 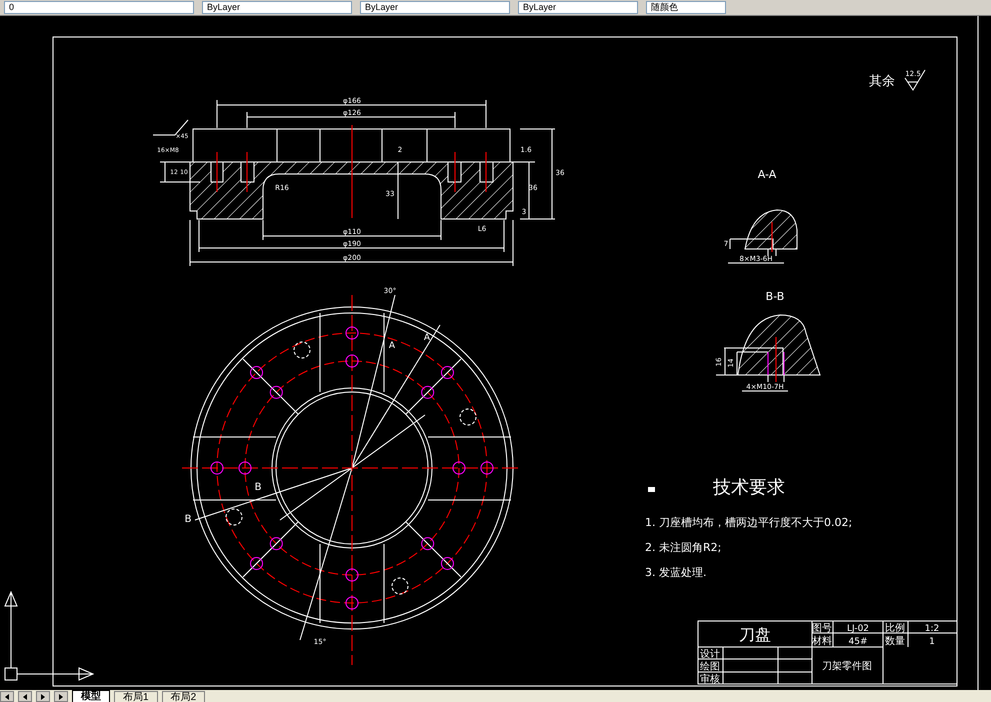 I want to click on part-name: 刀盘, so click(x=755, y=634).